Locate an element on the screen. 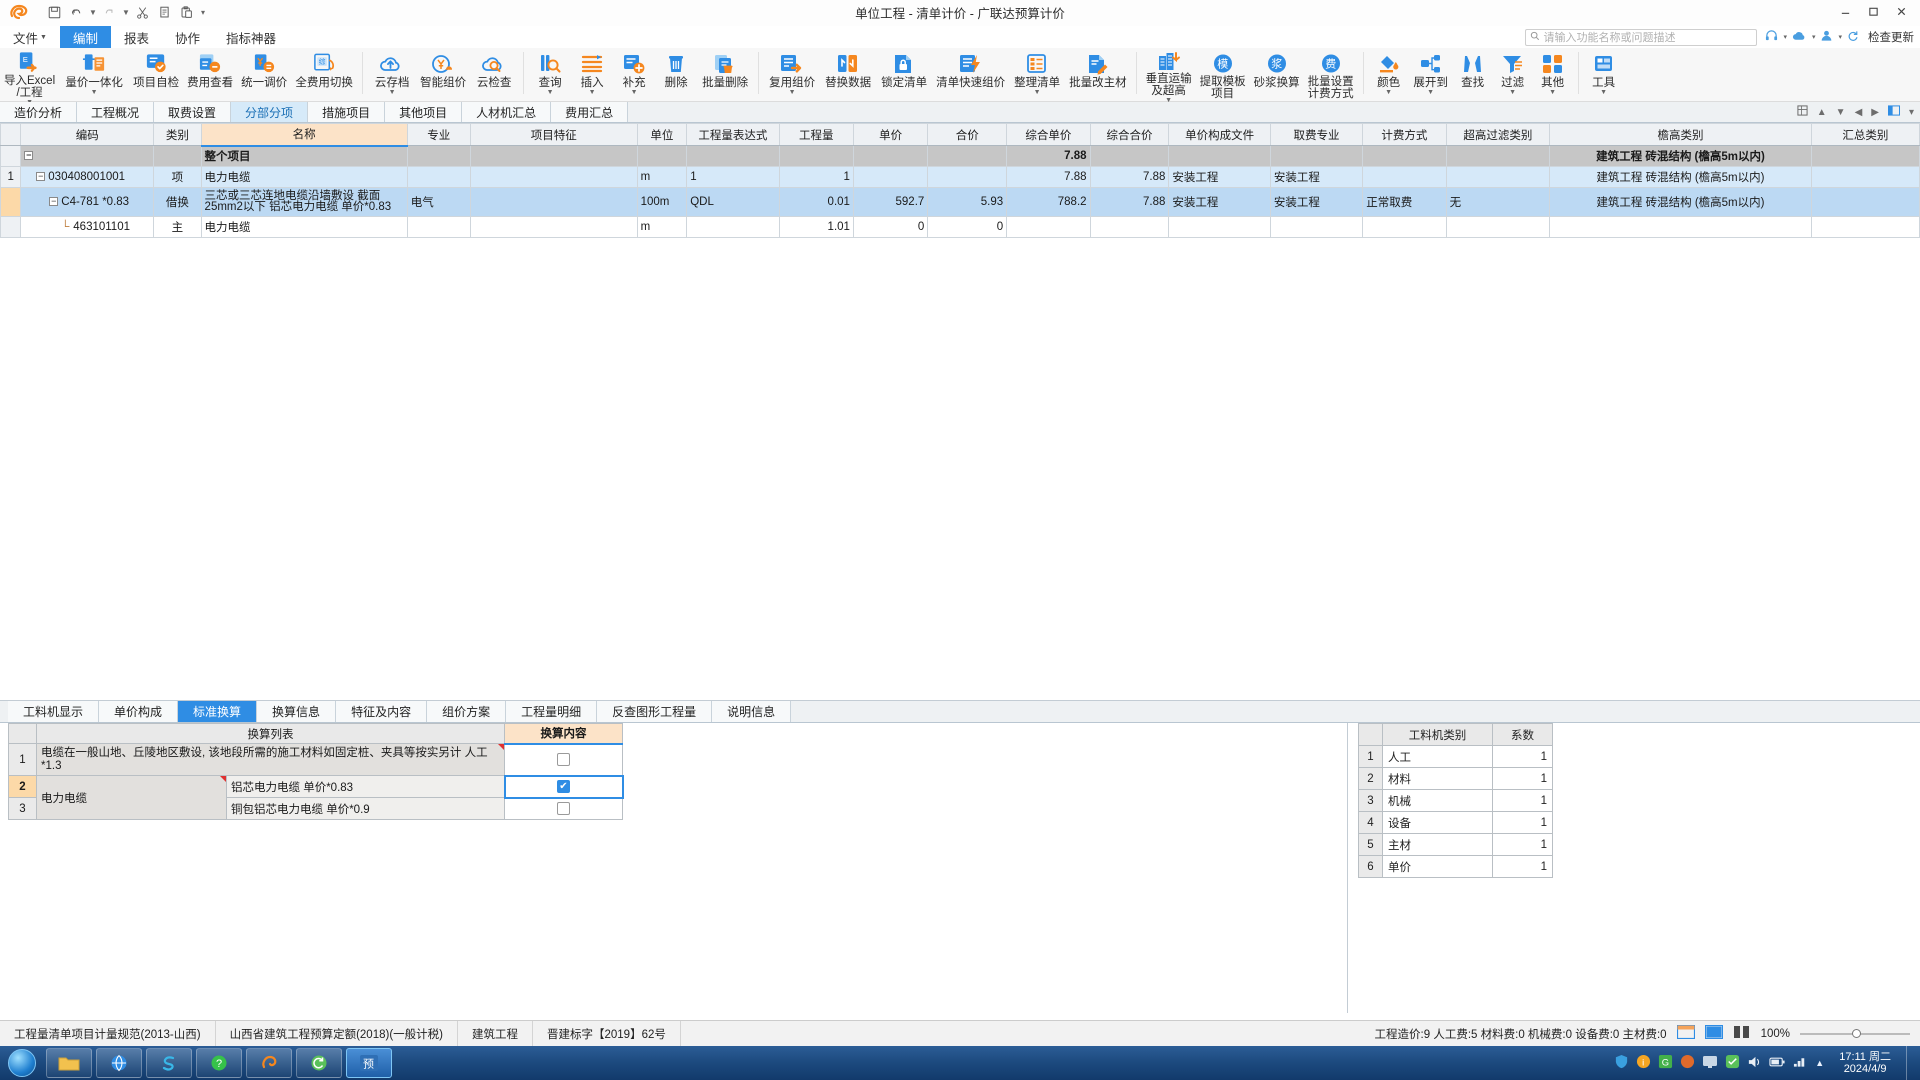  coef-name: 单价 is located at coordinates (1437, 866).